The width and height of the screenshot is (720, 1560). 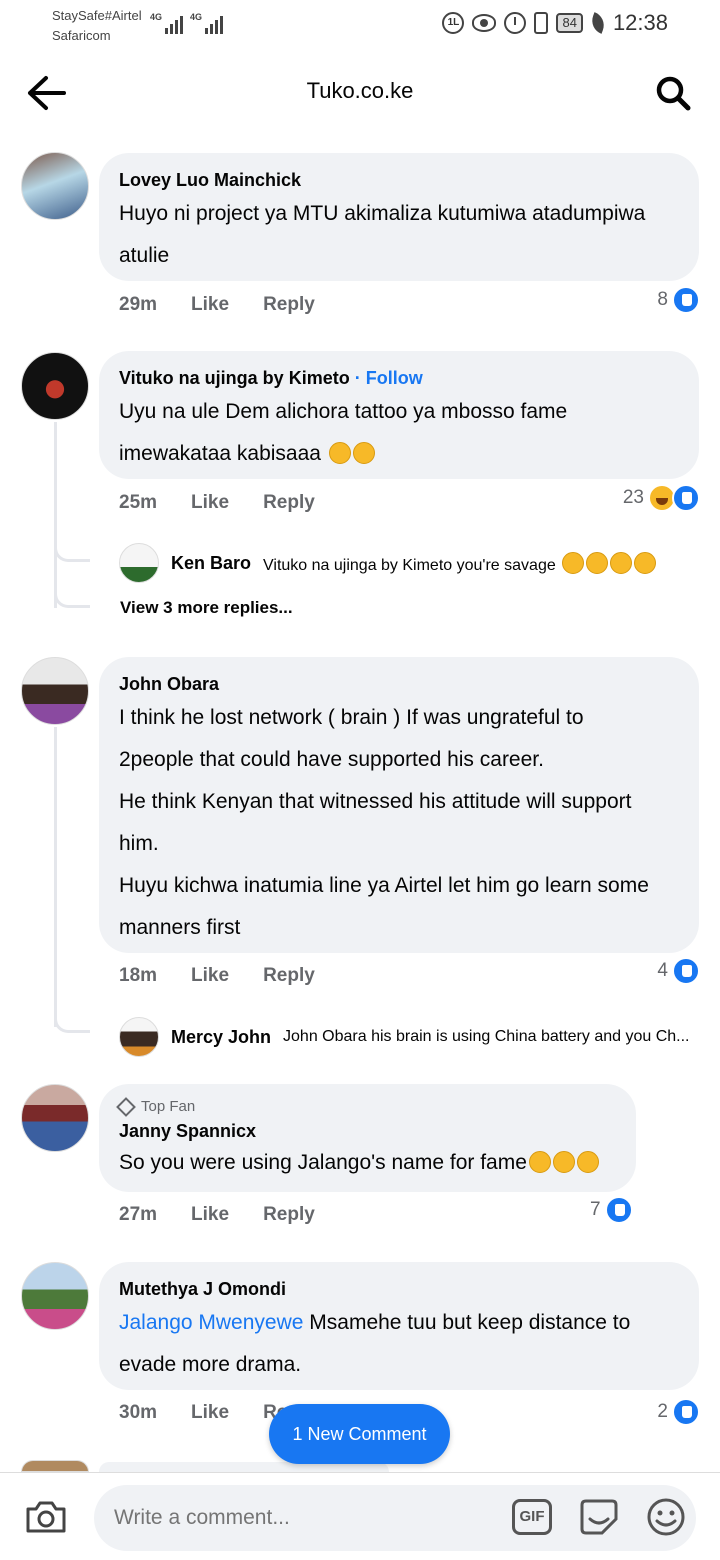 What do you see at coordinates (234, 378) in the screenshot?
I see `comment-author-name: Vituko na ujinga by Kimeto` at bounding box center [234, 378].